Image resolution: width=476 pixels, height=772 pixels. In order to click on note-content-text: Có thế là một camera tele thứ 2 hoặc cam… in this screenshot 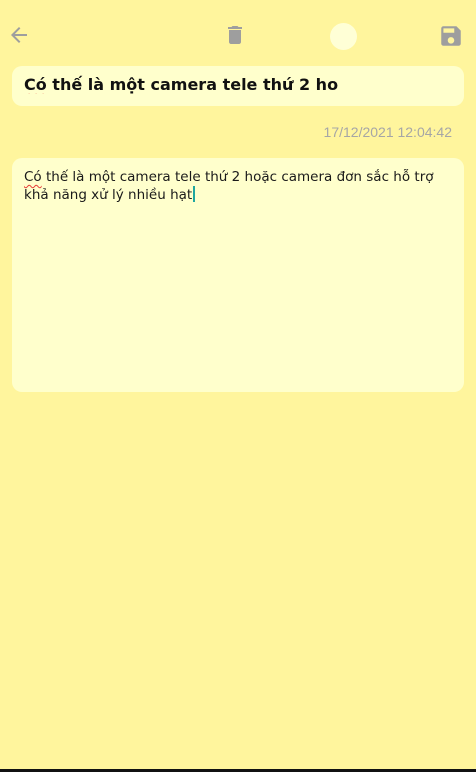, I will do `click(238, 186)`.